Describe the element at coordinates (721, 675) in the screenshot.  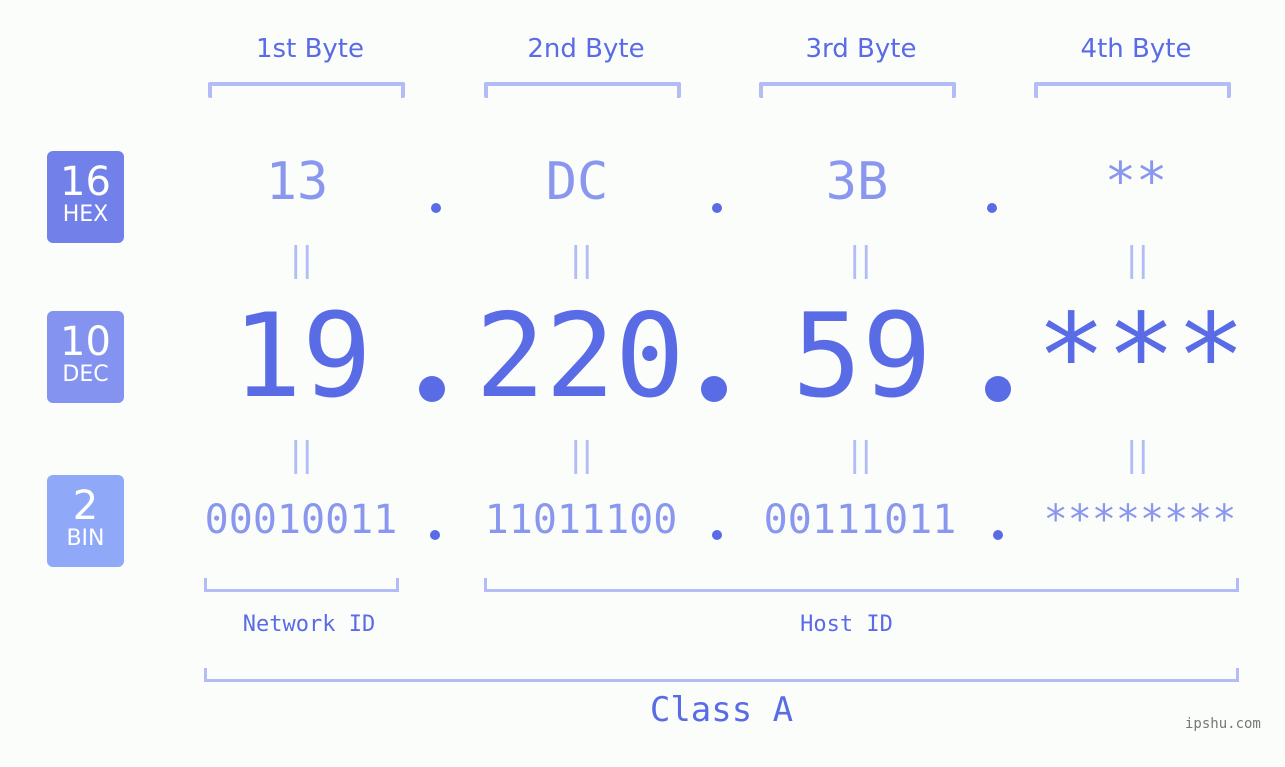
I see `class-bracket` at that location.